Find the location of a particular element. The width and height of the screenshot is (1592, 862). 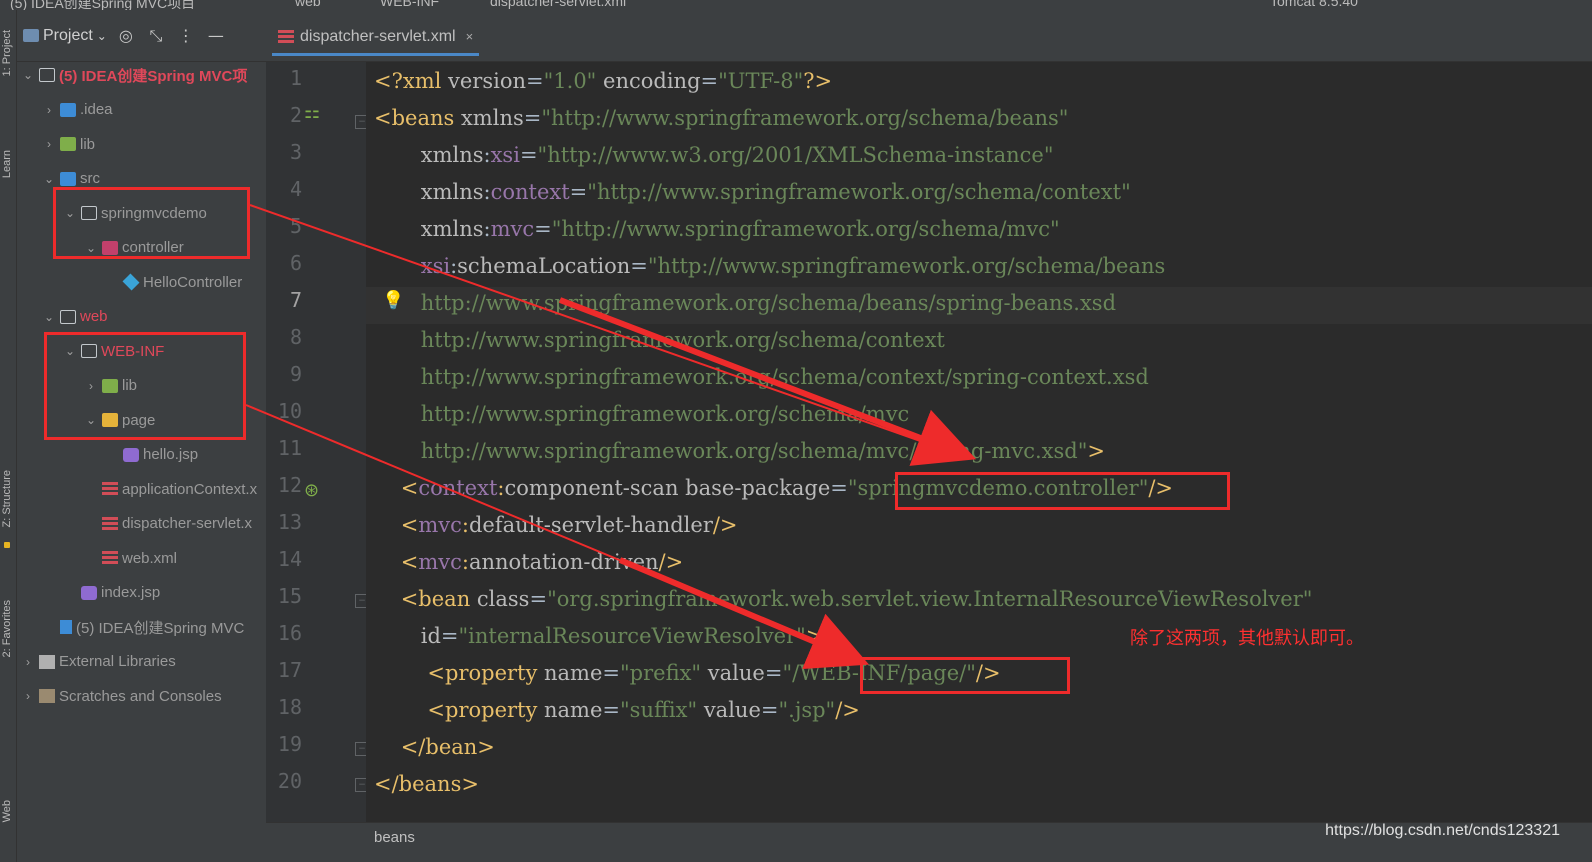

code-line: </beans> is located at coordinates (426, 784).